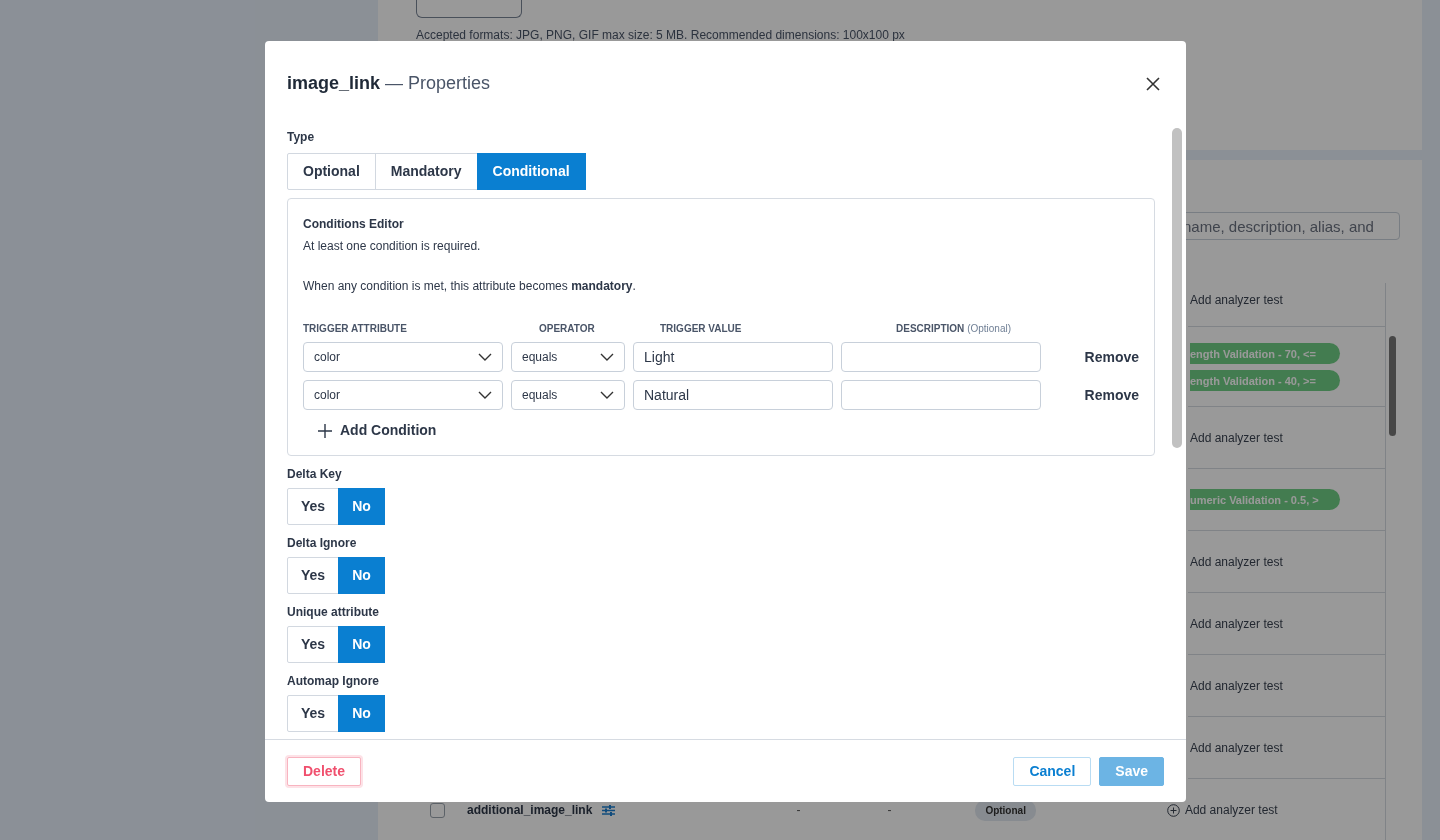 The width and height of the screenshot is (1440, 840). What do you see at coordinates (531, 171) in the screenshot?
I see `segment-tab: Conditional` at bounding box center [531, 171].